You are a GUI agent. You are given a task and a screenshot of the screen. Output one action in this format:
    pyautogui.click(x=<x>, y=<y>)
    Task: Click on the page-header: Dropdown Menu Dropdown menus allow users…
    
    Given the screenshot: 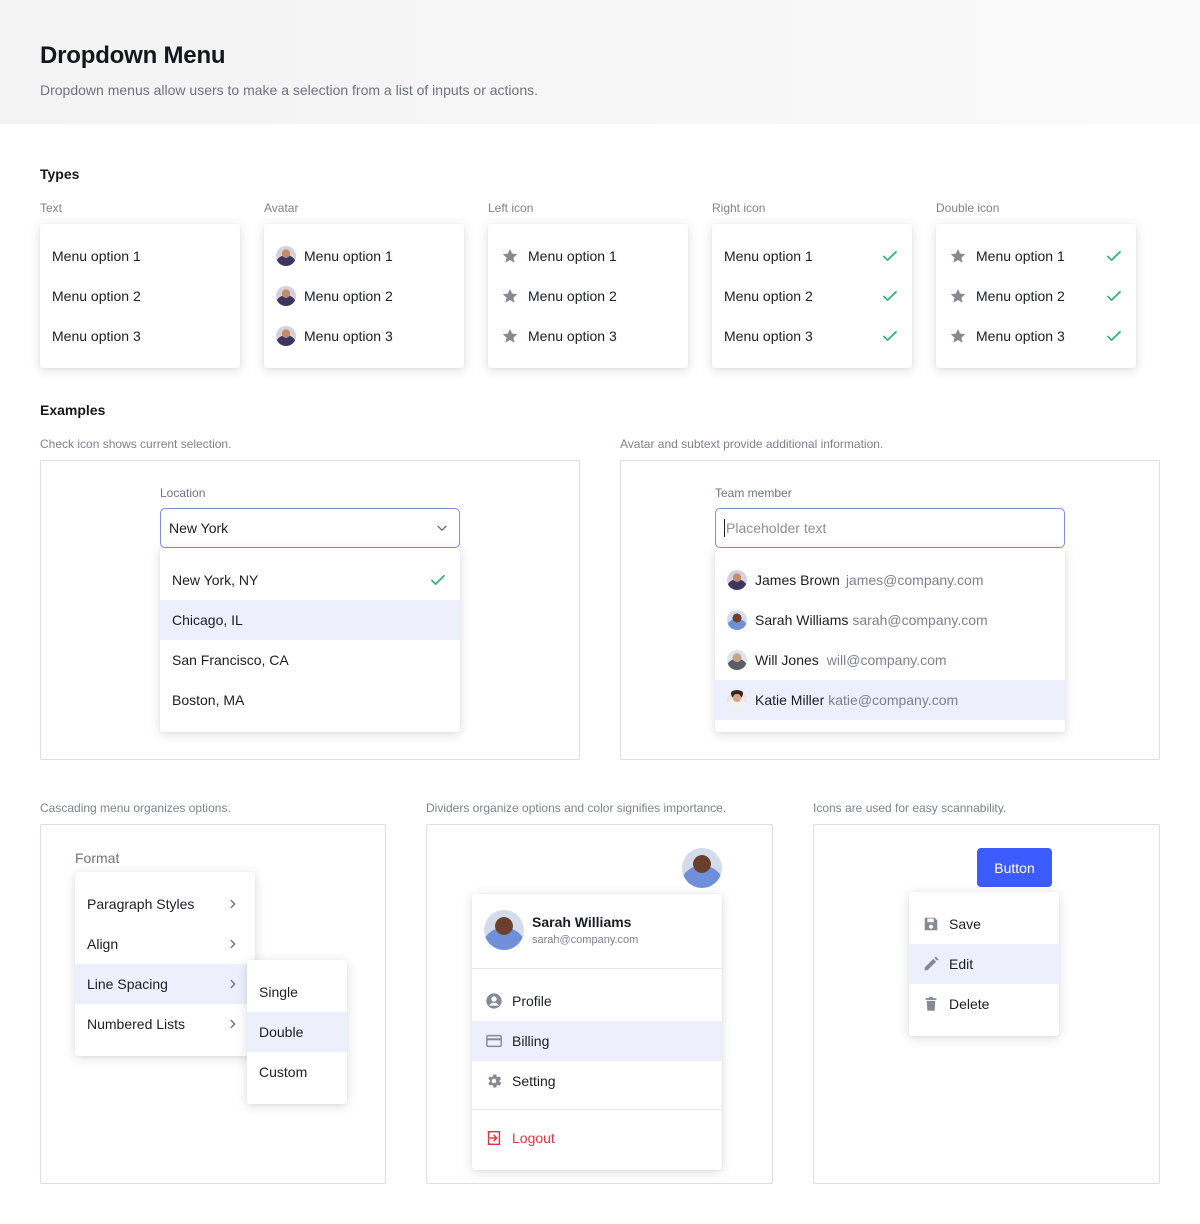 What is the action you would take?
    pyautogui.click(x=600, y=62)
    